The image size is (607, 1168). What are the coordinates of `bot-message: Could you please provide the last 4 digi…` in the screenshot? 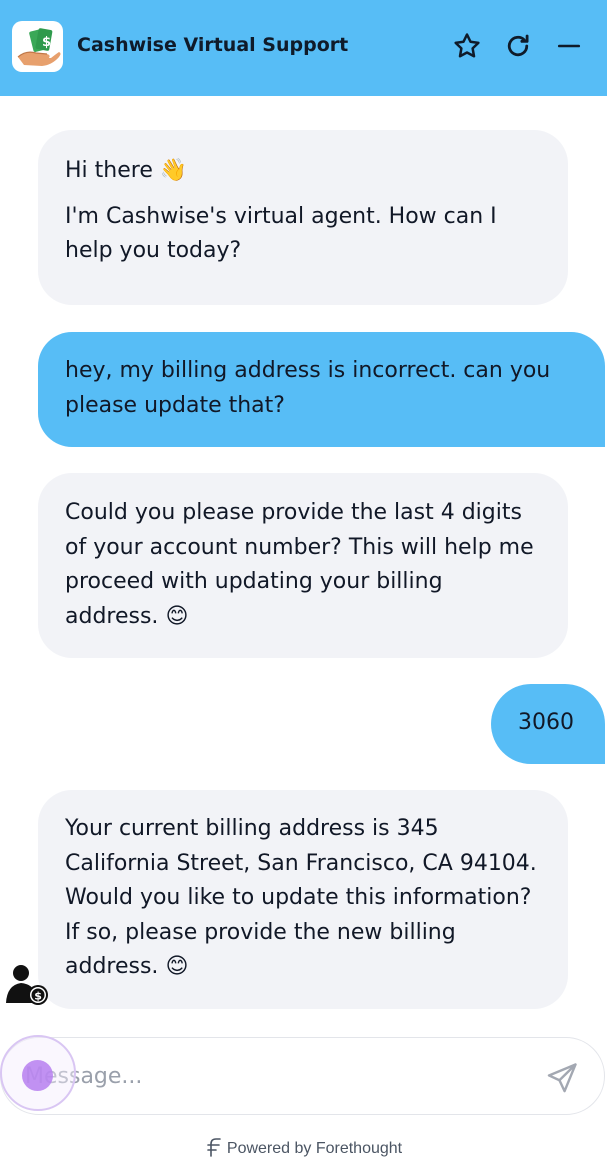 It's located at (303, 565).